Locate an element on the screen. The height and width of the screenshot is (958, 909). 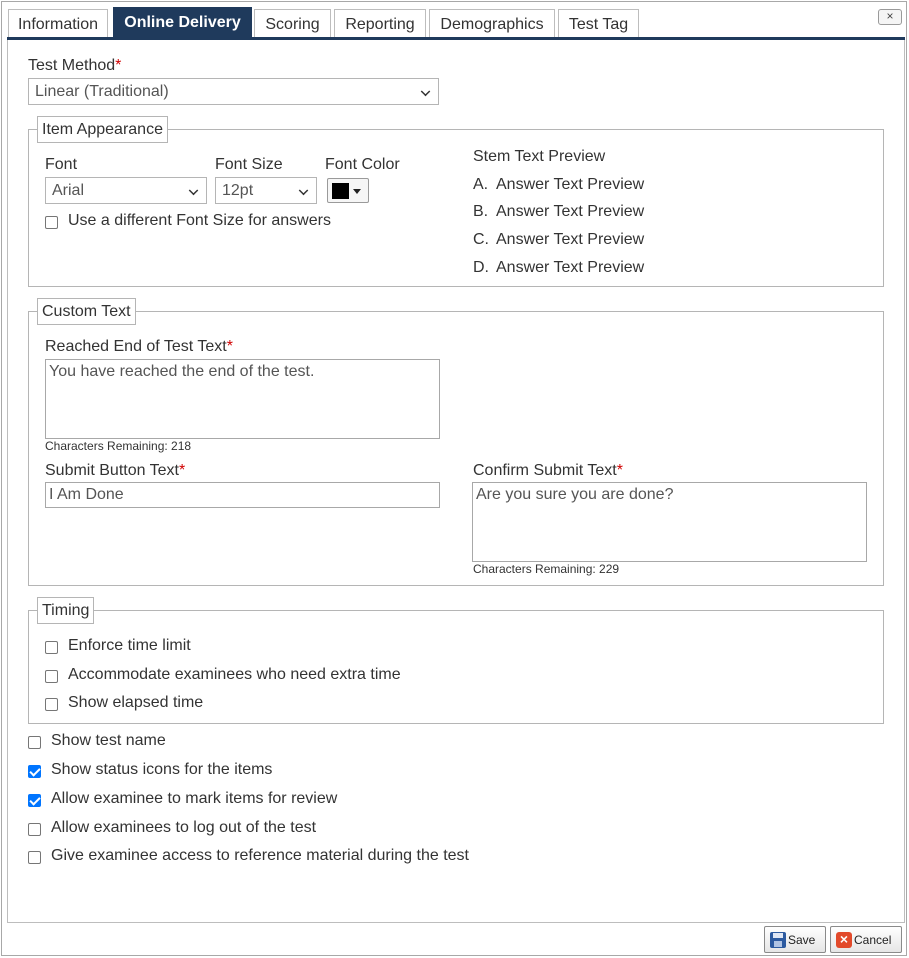
font-select: Arial is located at coordinates (126, 190).